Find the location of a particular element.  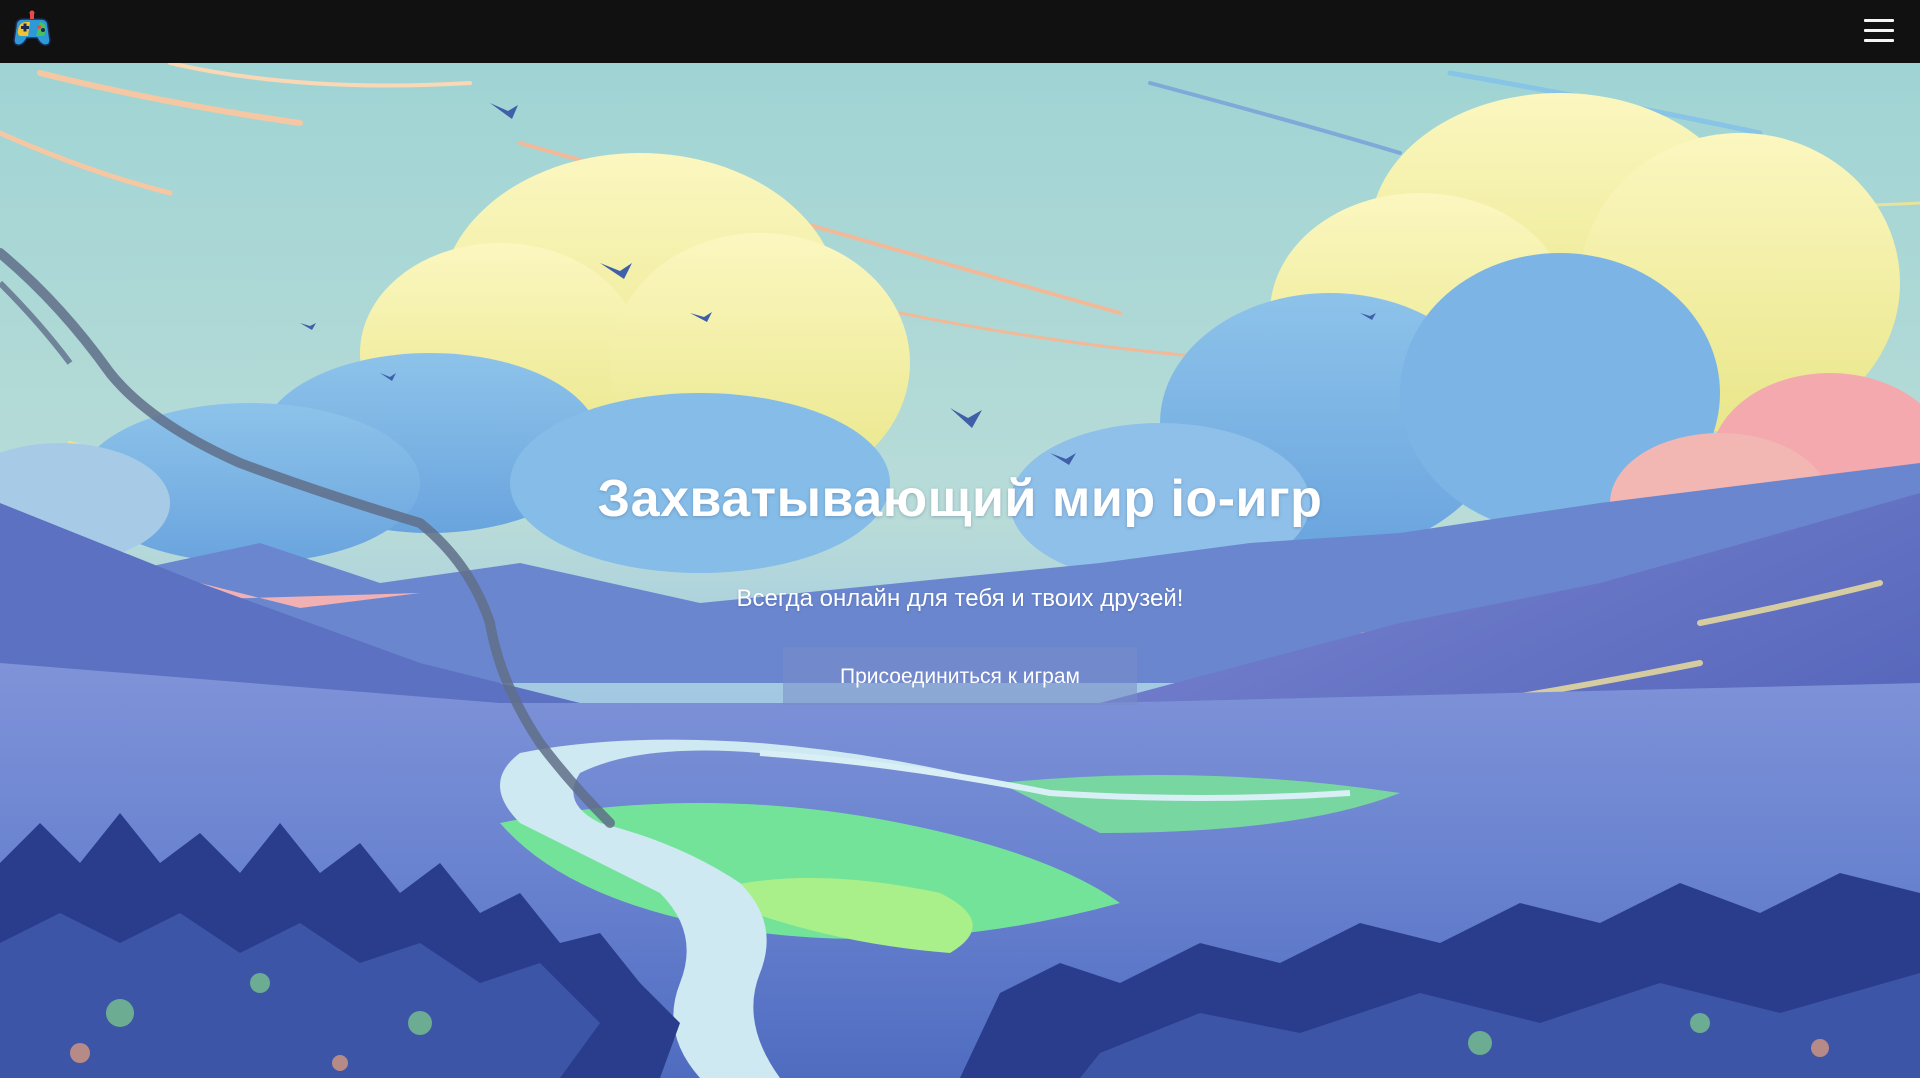

hero-subtitle: Всегда онлайн для тебя и твоих друзей! is located at coordinates (960, 598).